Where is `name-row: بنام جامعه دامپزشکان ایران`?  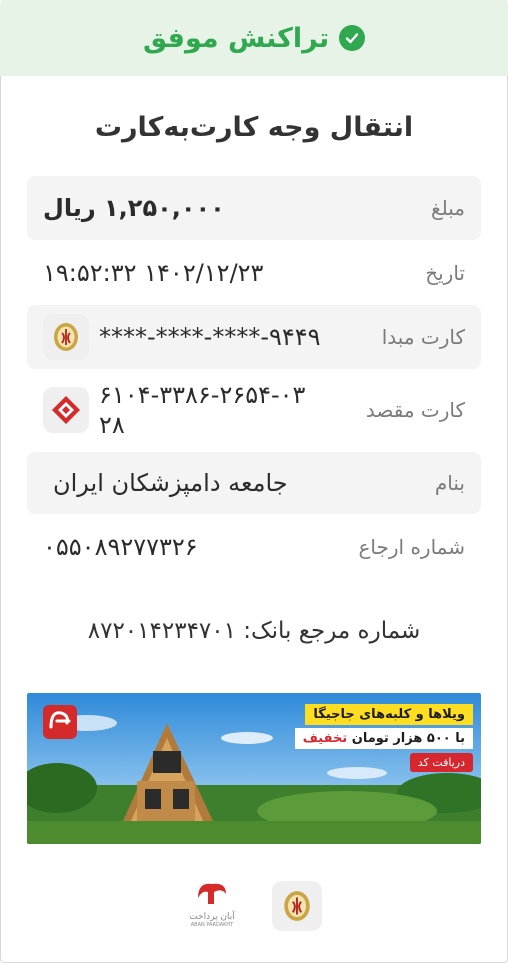
name-row: بنام جامعه دامپزشکان ایران is located at coordinates (254, 483).